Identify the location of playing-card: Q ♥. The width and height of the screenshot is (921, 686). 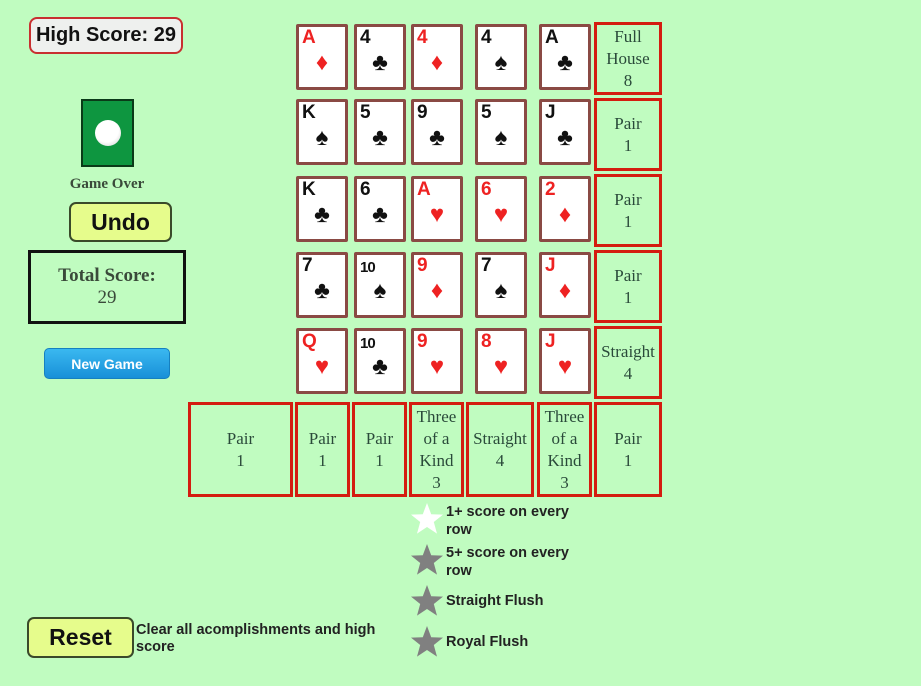
(322, 361).